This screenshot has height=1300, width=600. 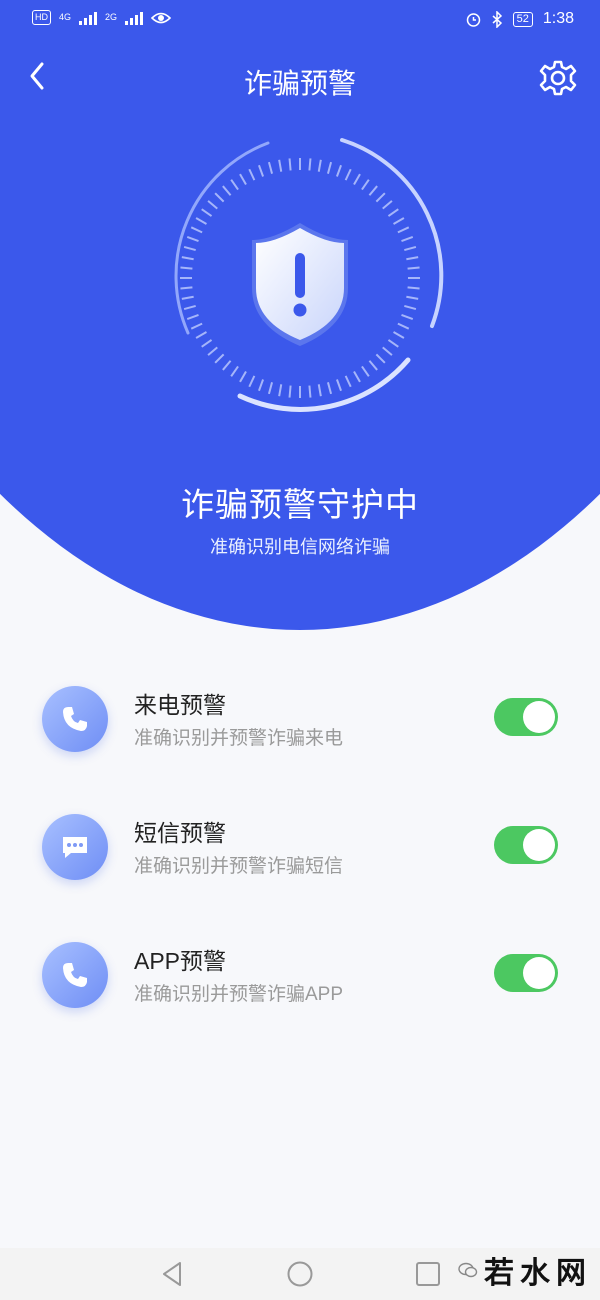 I want to click on list-item-call-alert: 来电预警 准确识别并预警诈骗来电, so click(x=300, y=734).